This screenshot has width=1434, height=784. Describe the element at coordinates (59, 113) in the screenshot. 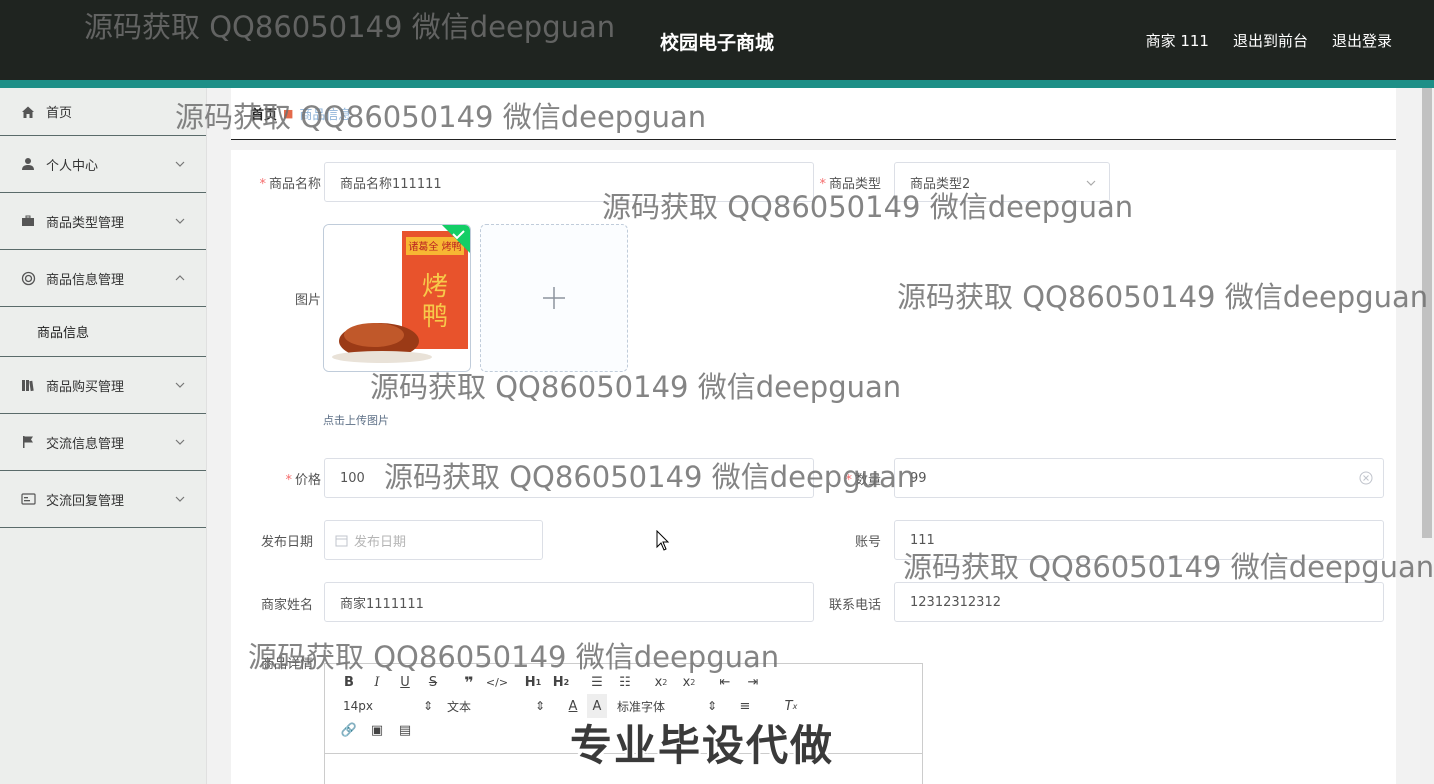

I see `sidebar-item-label: 首页` at that location.